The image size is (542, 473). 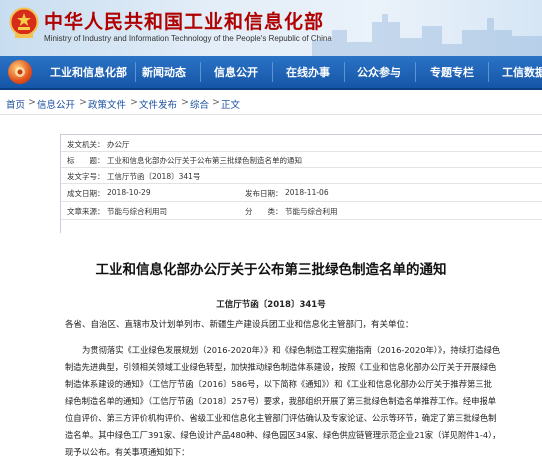 I want to click on main-nav: 工业和信息化部 新闻动态 信息公开 在线办事 公众参与 专题专栏 工信数据, so click(x=271, y=73).